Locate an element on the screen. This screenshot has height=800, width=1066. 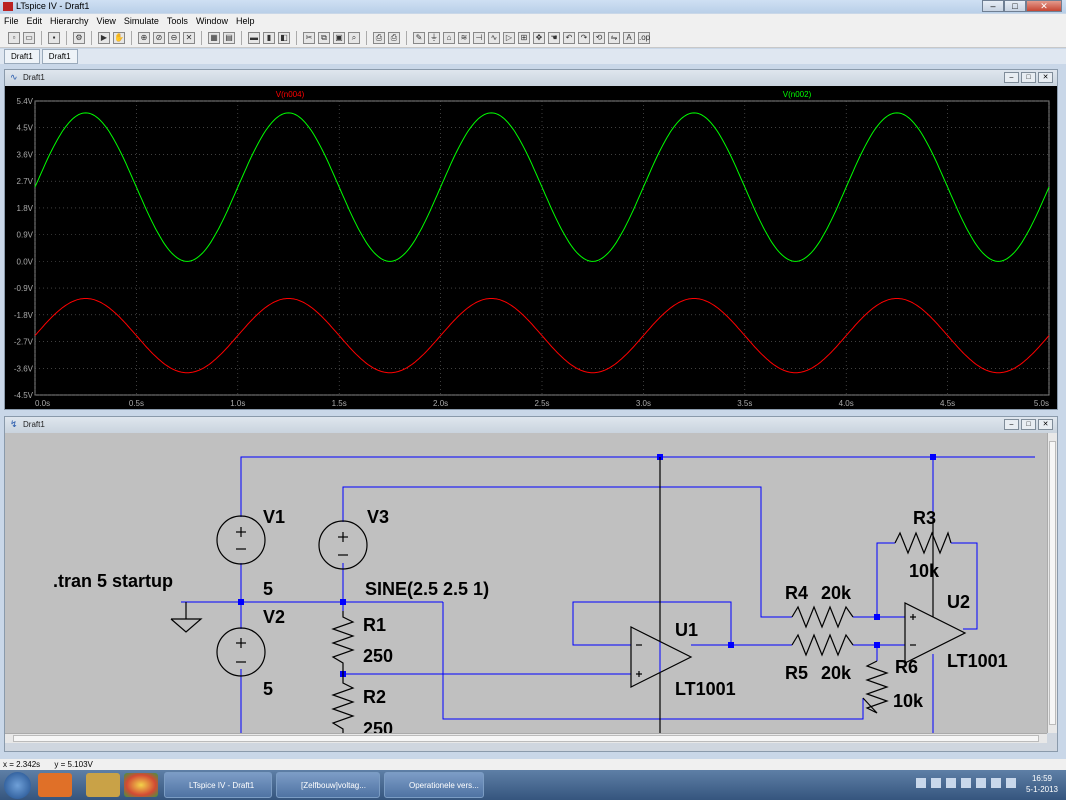
inductor-icon: ∿ is located at coordinates (494, 37).